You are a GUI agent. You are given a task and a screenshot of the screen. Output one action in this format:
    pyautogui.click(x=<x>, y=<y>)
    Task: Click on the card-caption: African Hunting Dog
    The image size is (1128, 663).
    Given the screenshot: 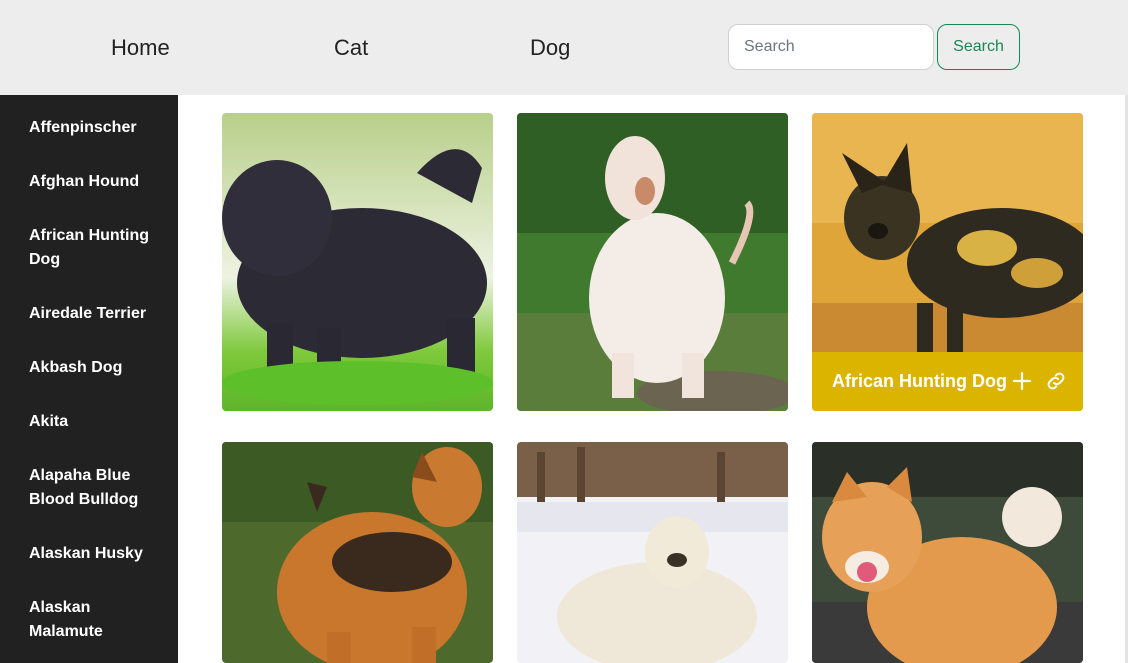 What is the action you would take?
    pyautogui.click(x=947, y=381)
    